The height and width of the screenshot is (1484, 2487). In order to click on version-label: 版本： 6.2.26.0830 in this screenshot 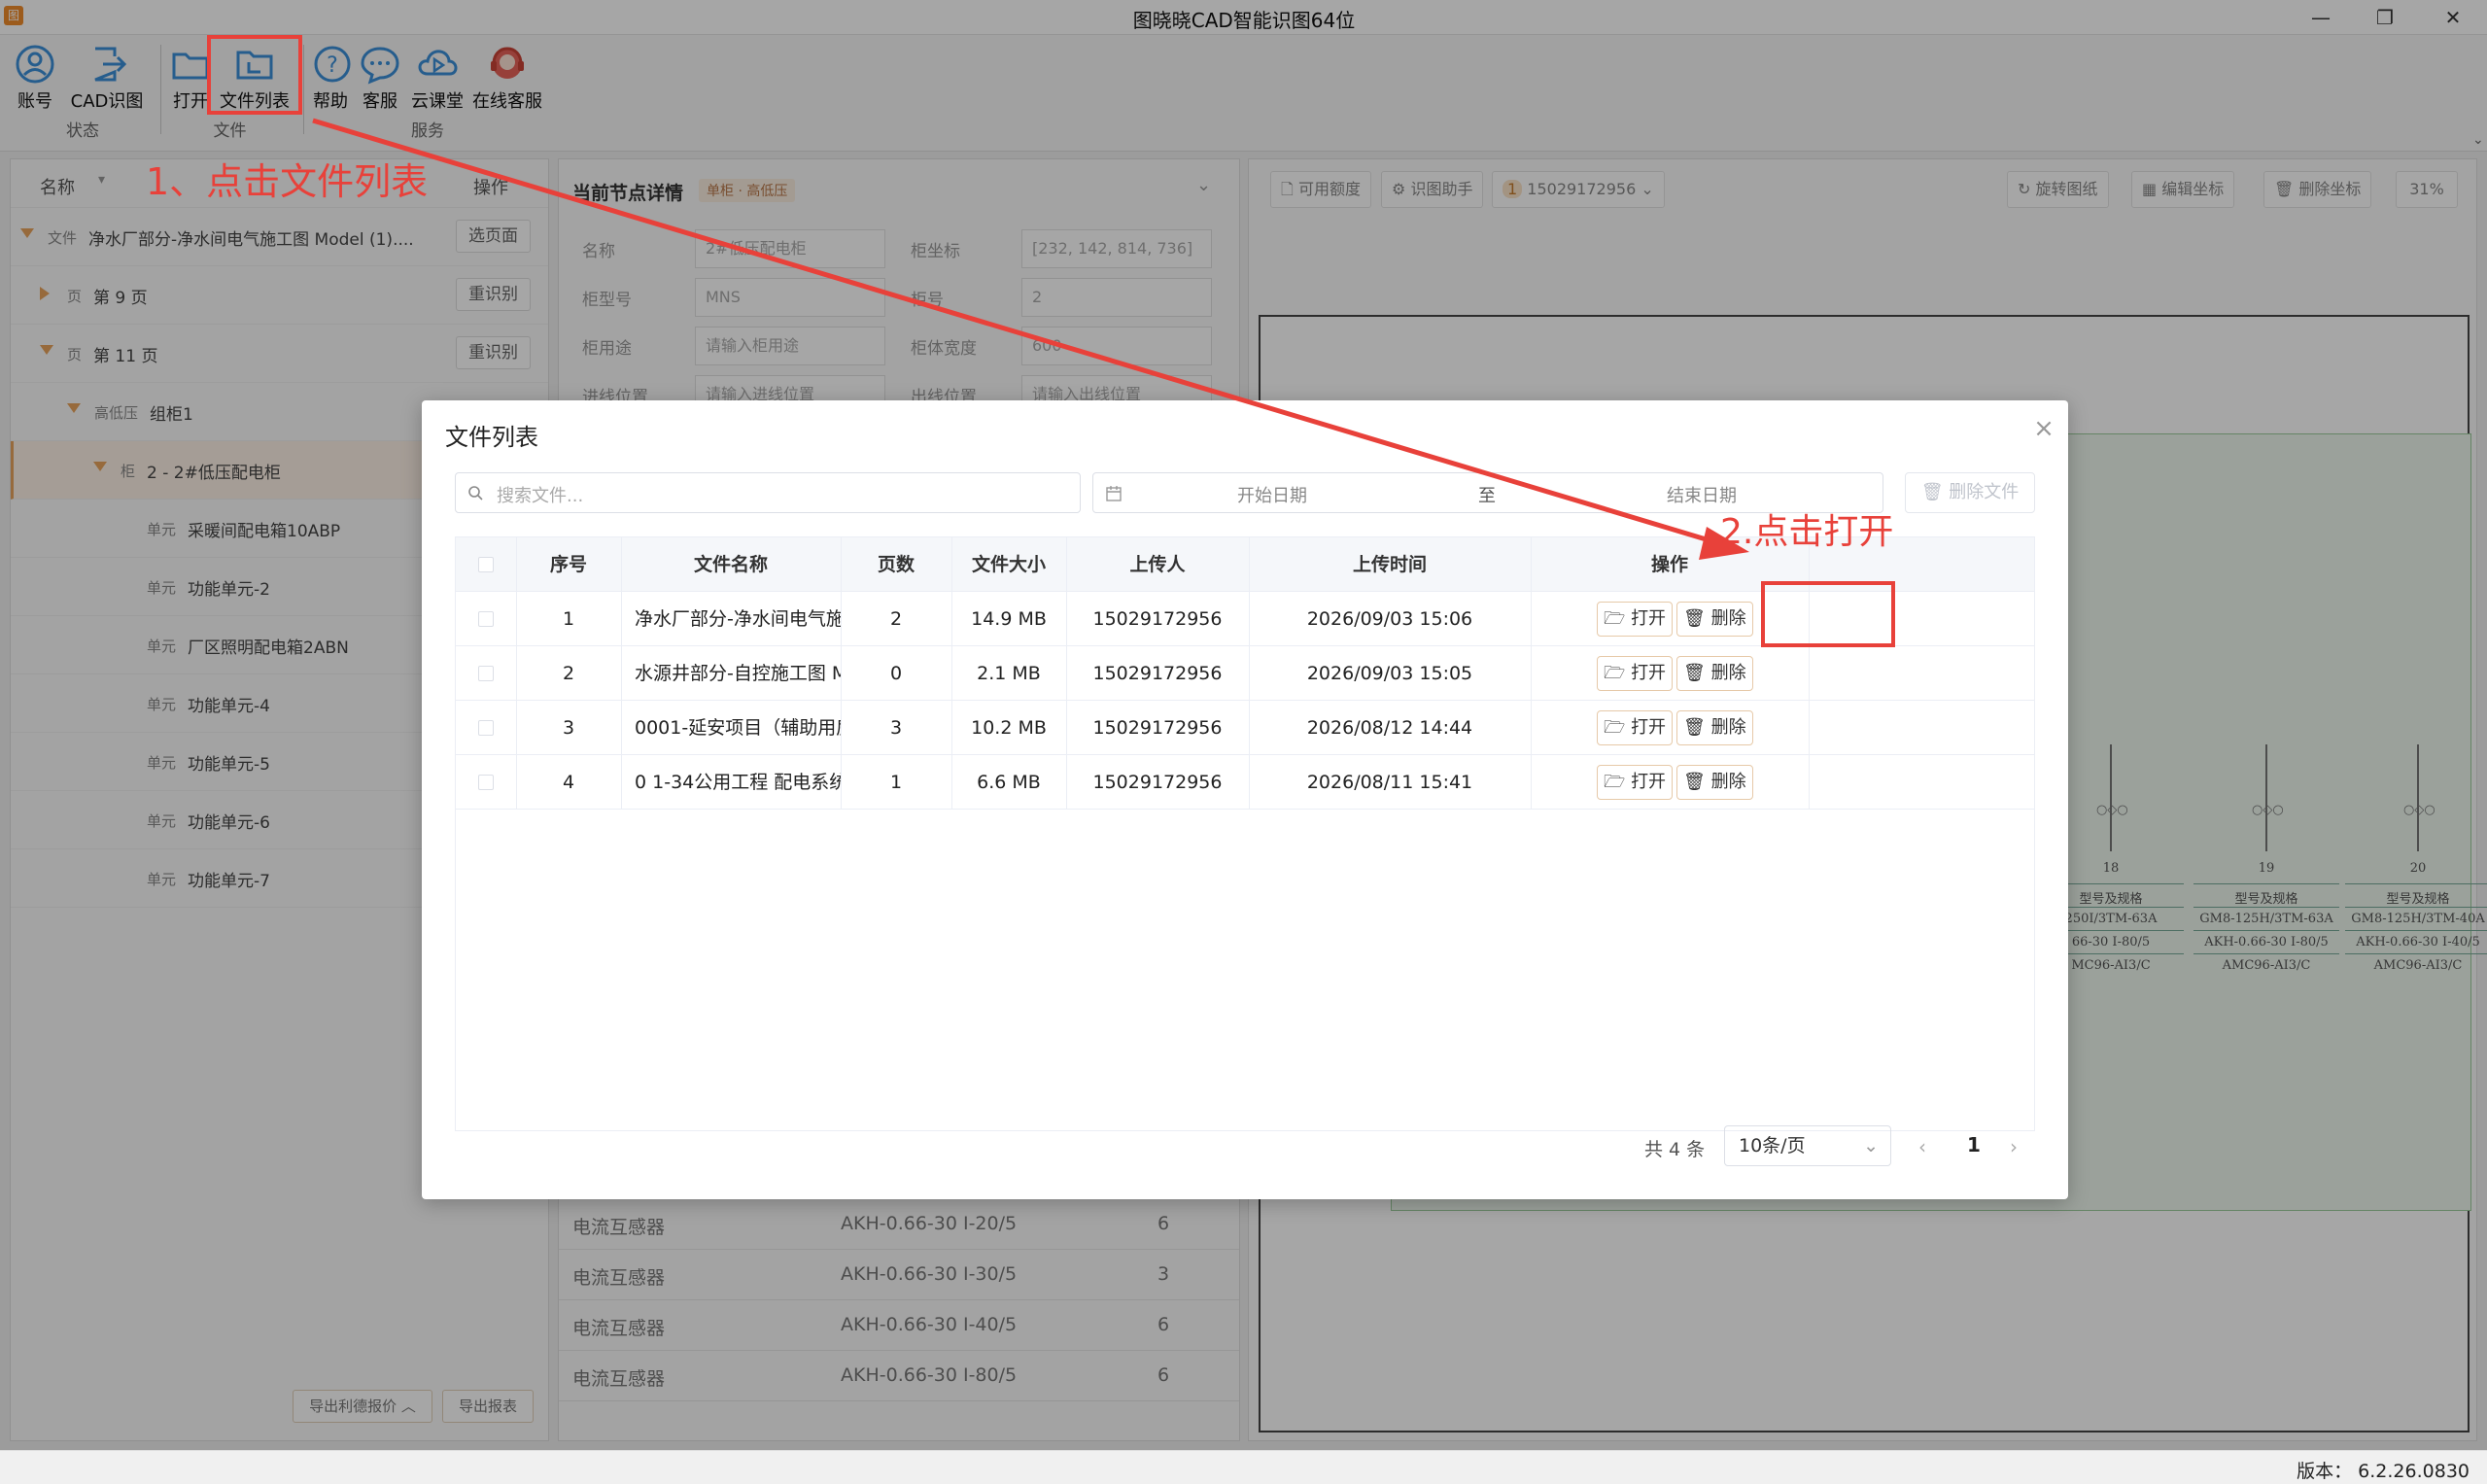, I will do `click(2383, 1471)`.